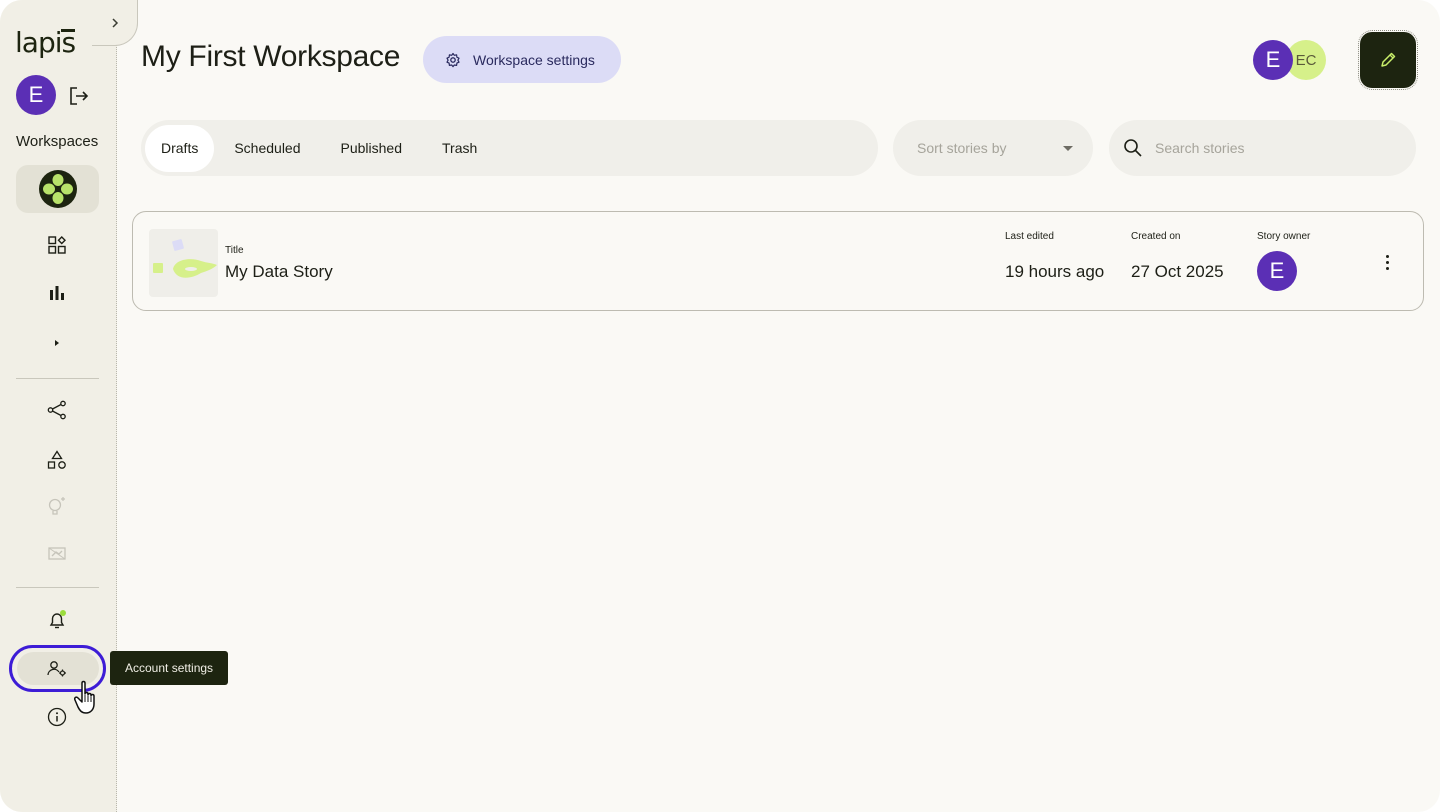  What do you see at coordinates (57, 245) in the screenshot?
I see `apps-grid-icon` at bounding box center [57, 245].